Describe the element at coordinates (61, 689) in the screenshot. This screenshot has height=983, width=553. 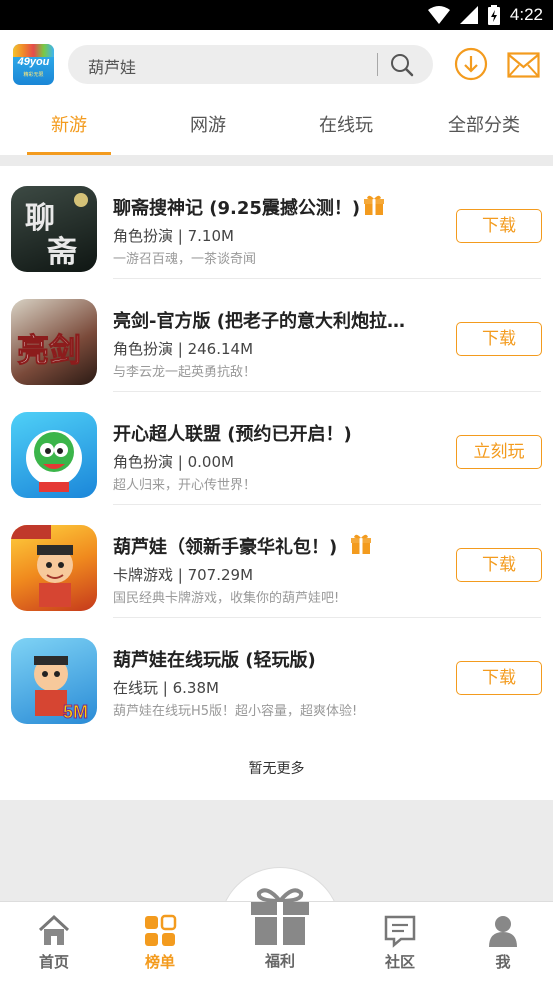
I see `huluwa-online-art-icon: 5M` at that location.